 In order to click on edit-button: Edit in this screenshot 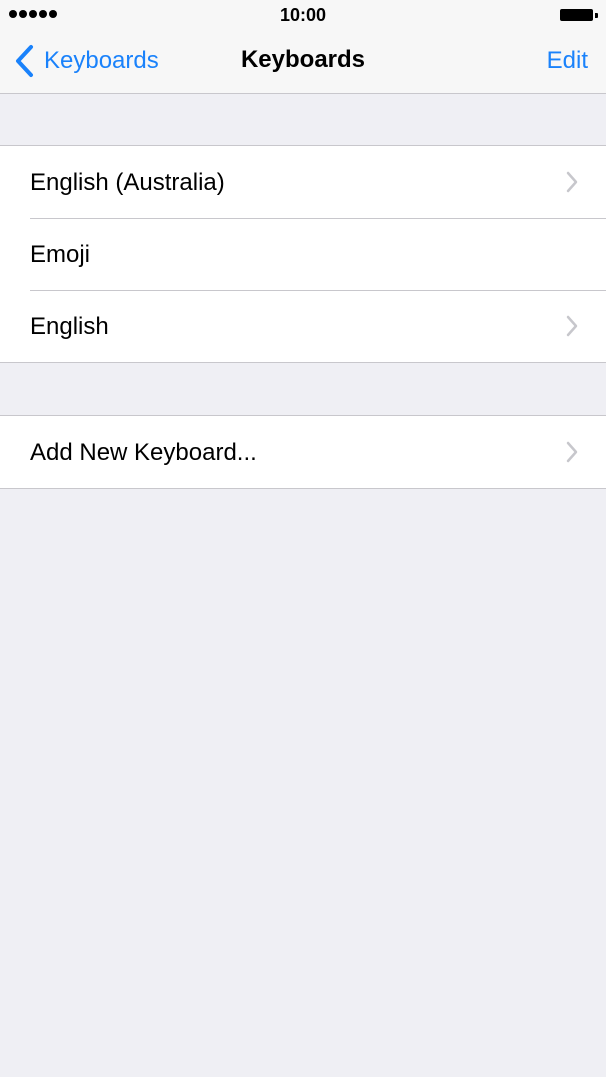, I will do `click(567, 61)`.